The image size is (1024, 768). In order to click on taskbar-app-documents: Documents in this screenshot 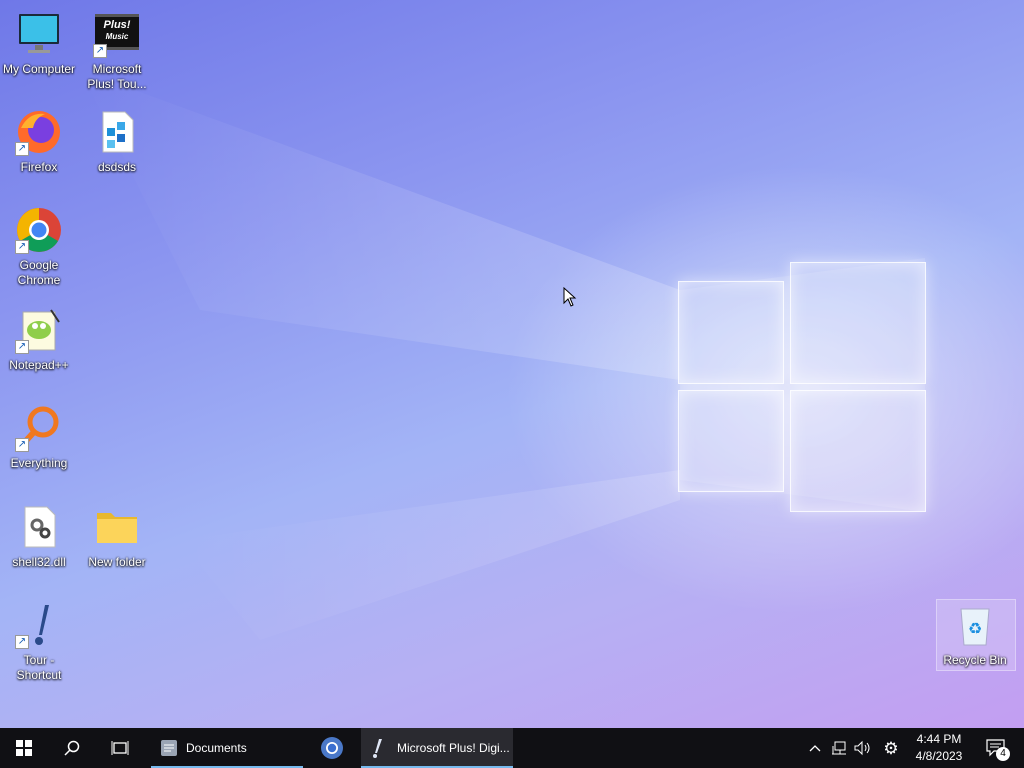, I will do `click(227, 748)`.